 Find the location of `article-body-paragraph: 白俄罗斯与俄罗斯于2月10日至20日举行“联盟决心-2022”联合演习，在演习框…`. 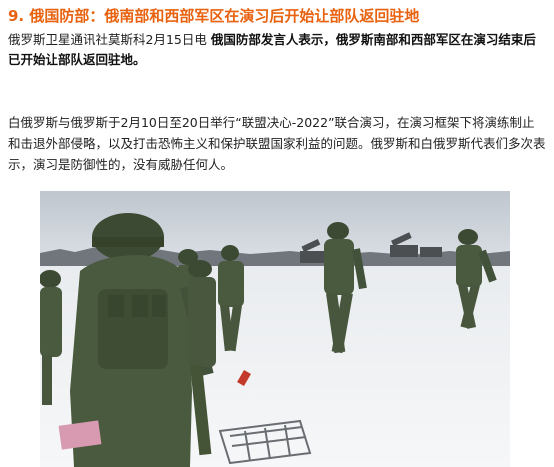

article-body-paragraph: 白俄罗斯与俄罗斯于2月10日至20日举行“联盟决心-2022”联合演习，在演习框… is located at coordinates (277, 143).